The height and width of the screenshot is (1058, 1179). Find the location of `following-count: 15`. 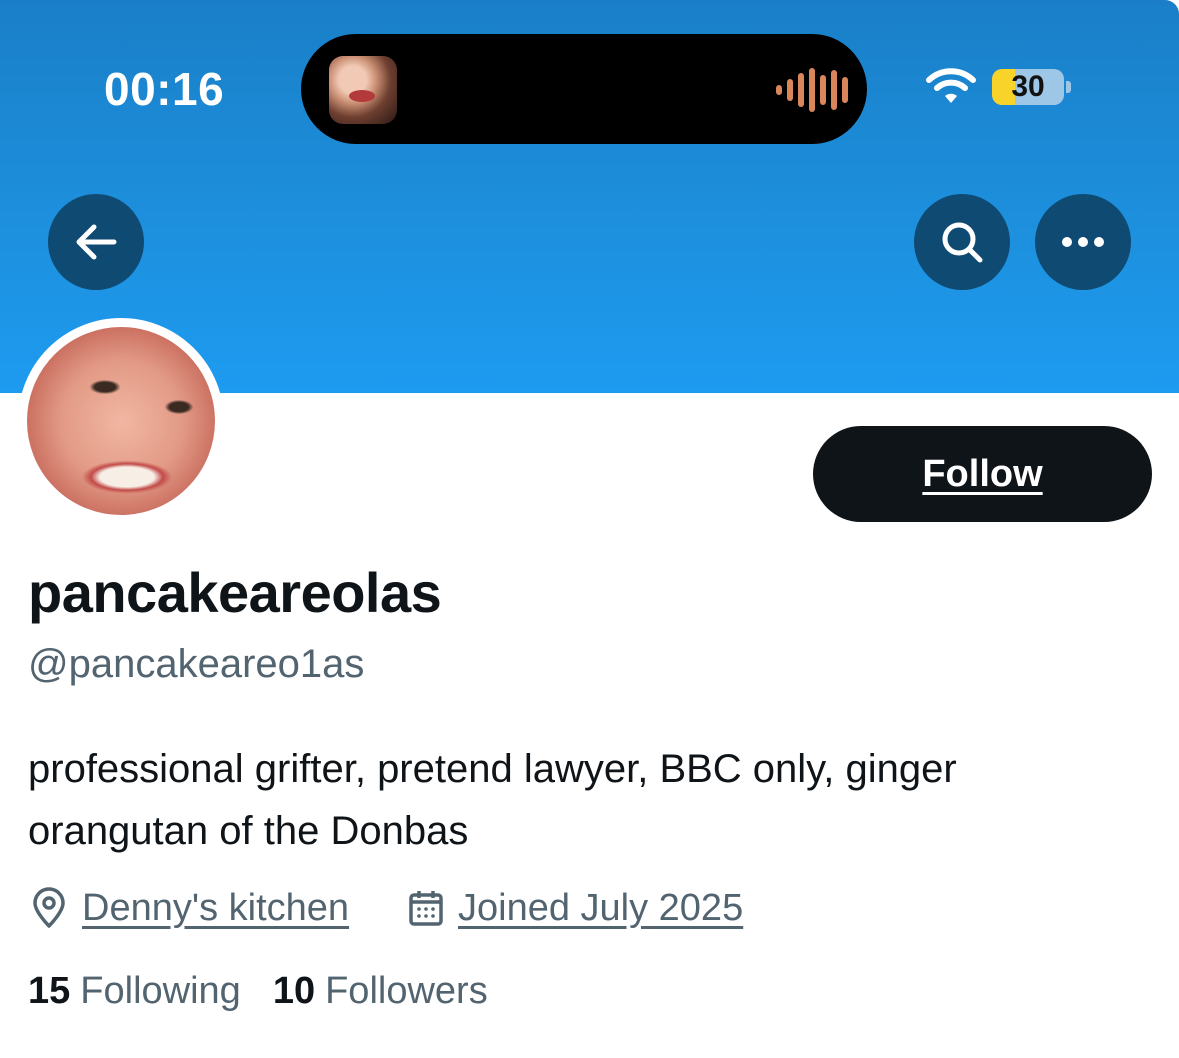

following-count: 15 is located at coordinates (49, 991).